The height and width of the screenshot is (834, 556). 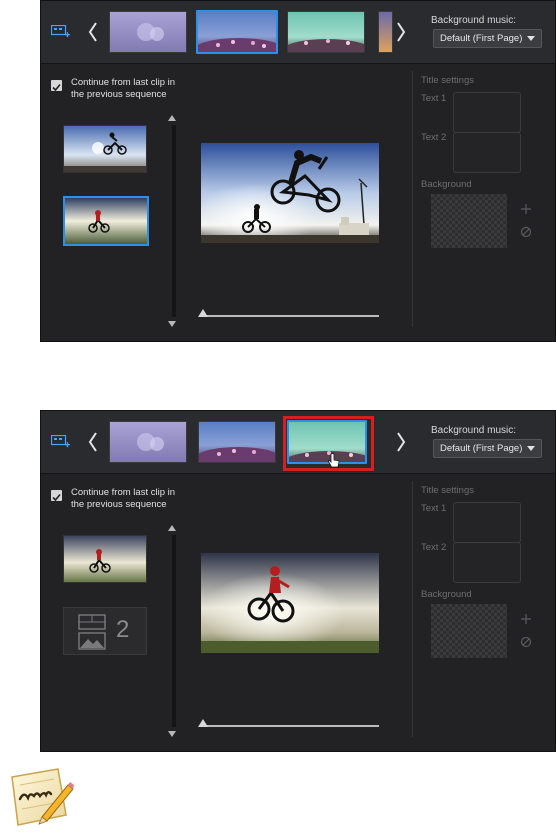 I want to click on placeholder-number: 2, so click(x=123, y=629).